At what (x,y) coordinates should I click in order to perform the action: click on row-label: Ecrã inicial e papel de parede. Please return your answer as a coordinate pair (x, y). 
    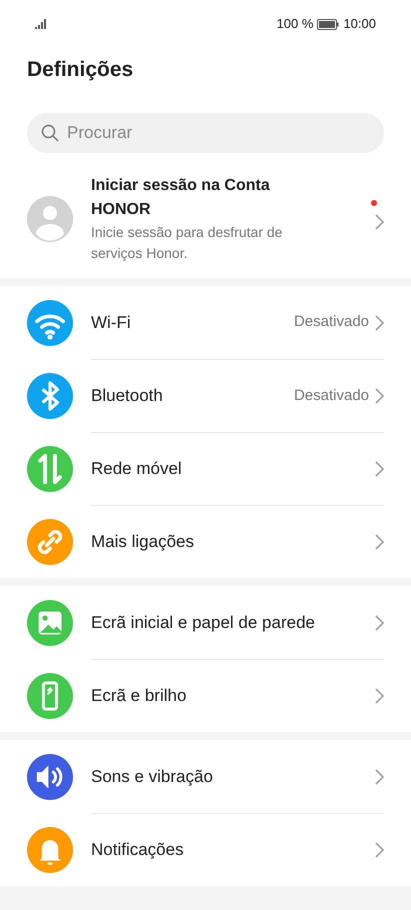
    Looking at the image, I should click on (203, 623).